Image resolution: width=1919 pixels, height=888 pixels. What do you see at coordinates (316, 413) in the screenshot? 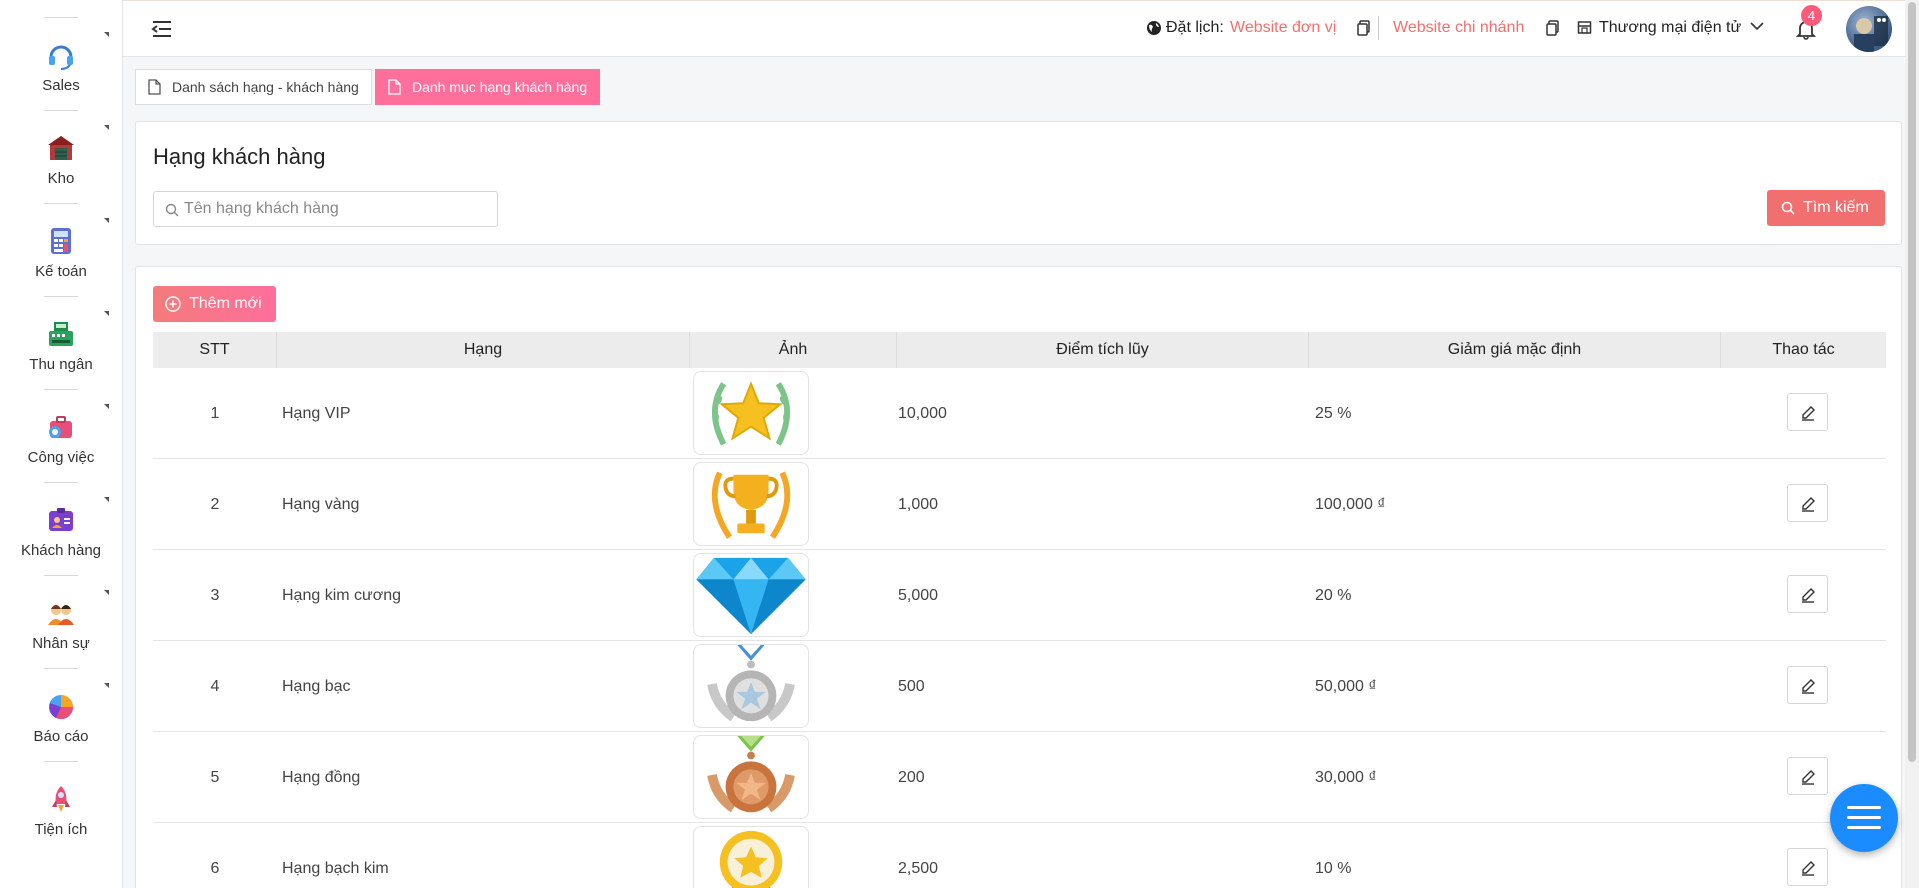
I see `cell-rank-name: Hạng VIP` at bounding box center [316, 413].